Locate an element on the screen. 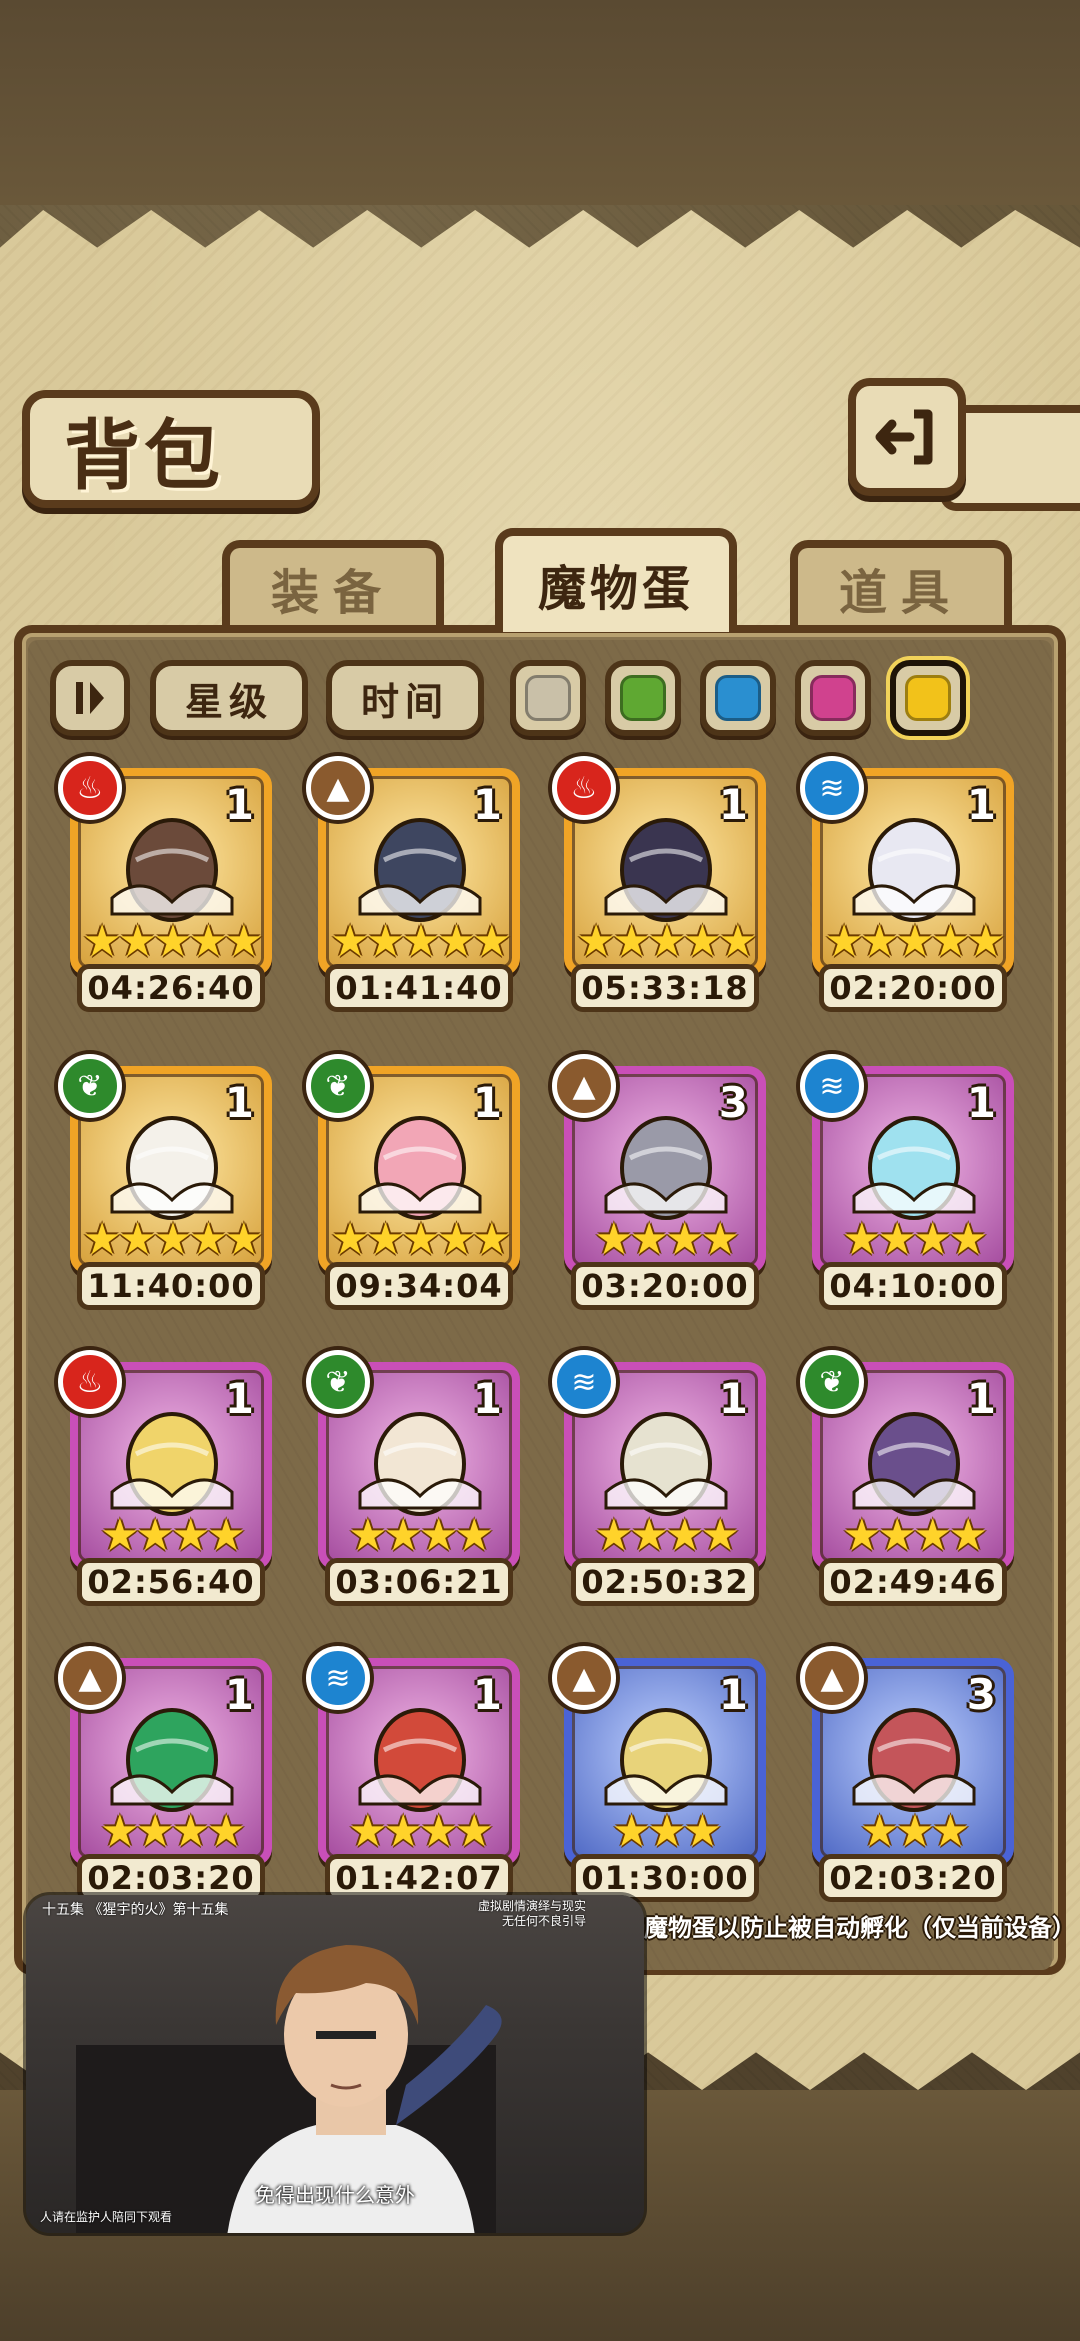  hatch-timer: 02:03:20 is located at coordinates (913, 1878).